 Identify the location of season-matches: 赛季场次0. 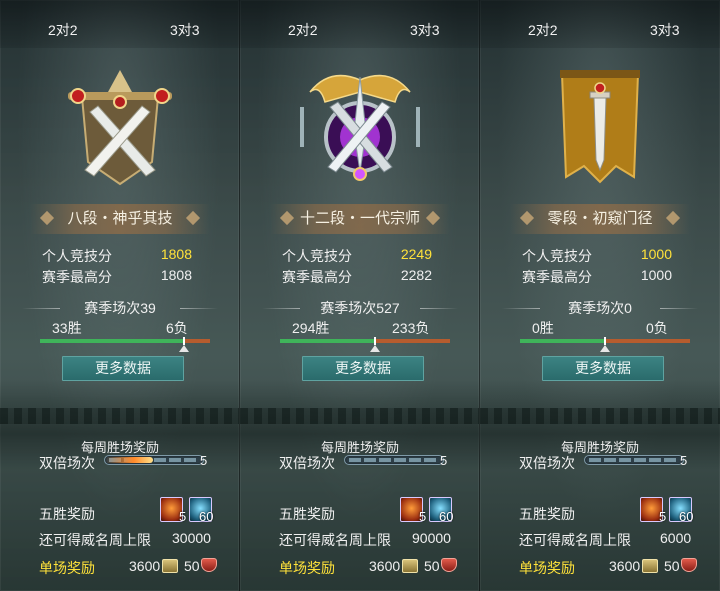
(600, 308).